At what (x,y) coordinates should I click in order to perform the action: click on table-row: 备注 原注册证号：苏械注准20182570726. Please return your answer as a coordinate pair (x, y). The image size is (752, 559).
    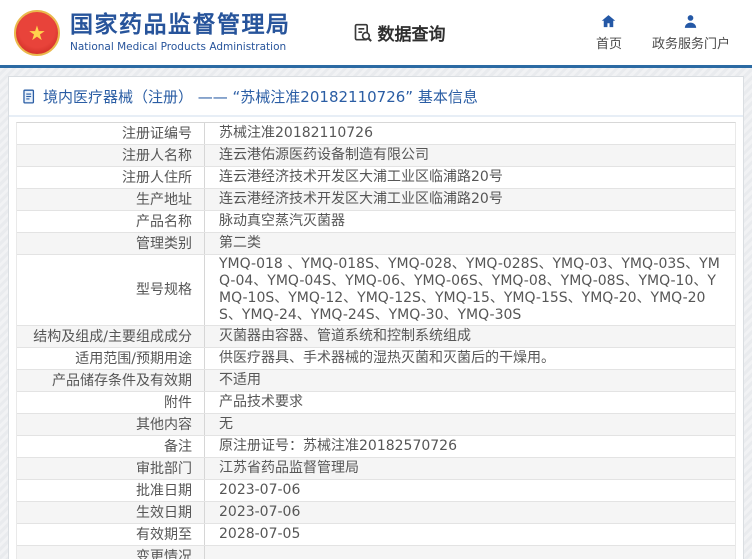
    Looking at the image, I should click on (376, 447).